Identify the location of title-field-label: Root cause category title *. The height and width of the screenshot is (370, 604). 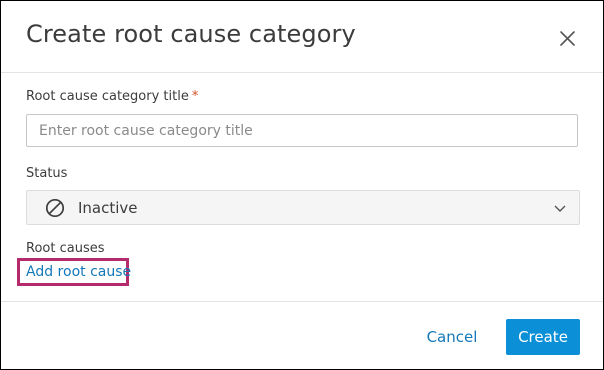
(112, 96).